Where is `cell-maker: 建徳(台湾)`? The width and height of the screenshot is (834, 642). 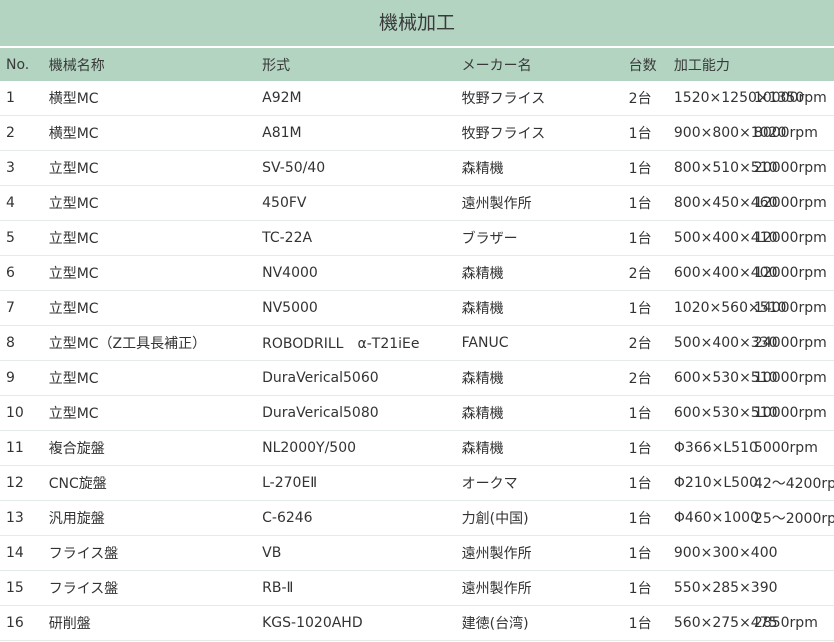 cell-maker: 建徳(台湾) is located at coordinates (545, 623).